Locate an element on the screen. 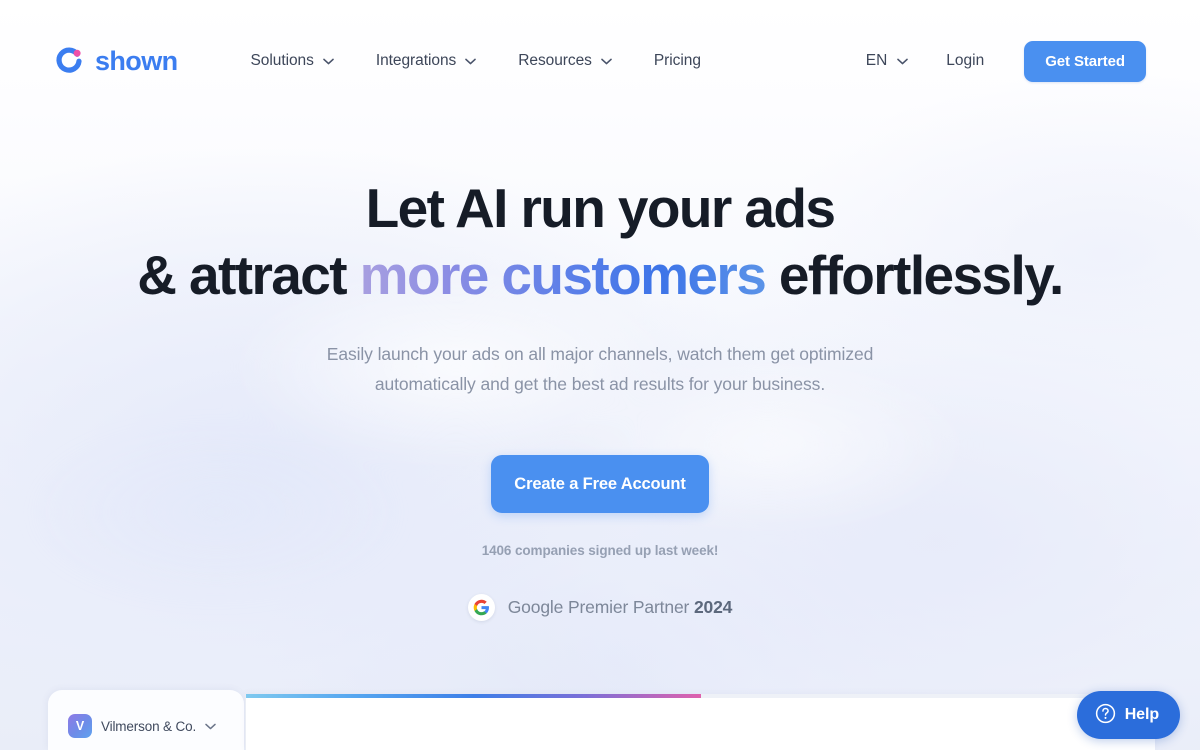  nav-item-integrations: Integrations is located at coordinates (426, 61).